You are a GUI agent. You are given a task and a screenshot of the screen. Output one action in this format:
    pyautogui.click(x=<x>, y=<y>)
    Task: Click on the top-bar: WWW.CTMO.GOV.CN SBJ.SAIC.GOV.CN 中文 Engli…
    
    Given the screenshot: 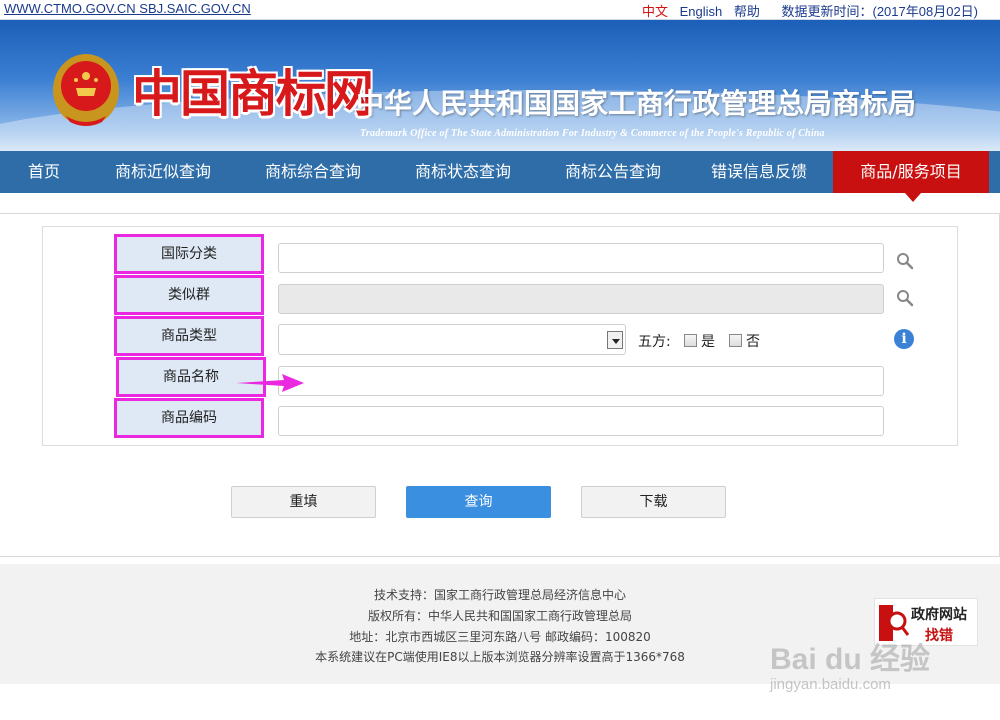 What is the action you would take?
    pyautogui.click(x=500, y=10)
    